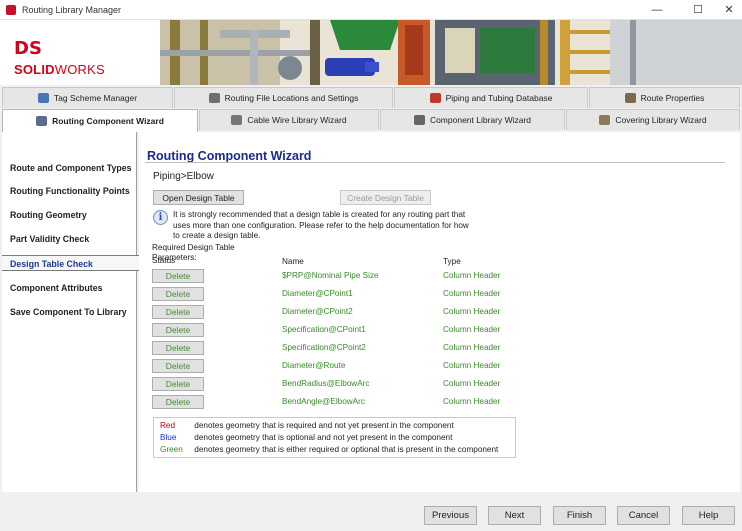 The image size is (742, 531). I want to click on close-button: ✕, so click(727, 10).